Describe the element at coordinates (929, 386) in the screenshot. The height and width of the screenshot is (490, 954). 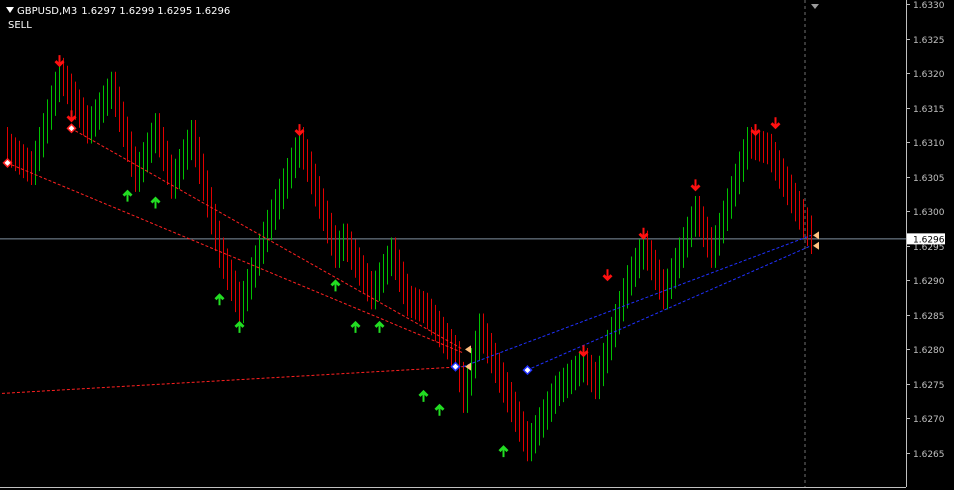
I see `y-tick-label: 1.6275` at that location.